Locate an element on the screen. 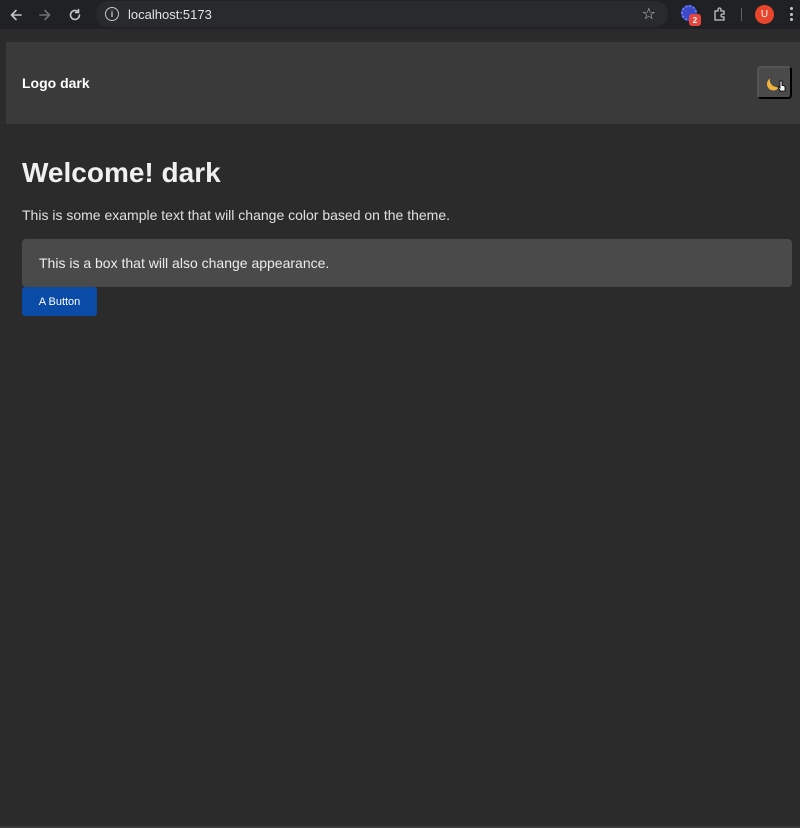  star-icon: ☆ is located at coordinates (649, 14).